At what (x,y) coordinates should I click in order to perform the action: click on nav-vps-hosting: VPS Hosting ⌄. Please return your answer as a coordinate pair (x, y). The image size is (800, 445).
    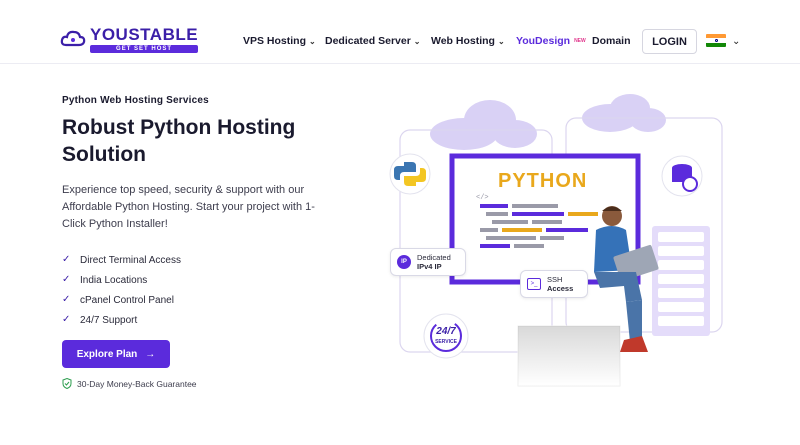
    Looking at the image, I should click on (279, 41).